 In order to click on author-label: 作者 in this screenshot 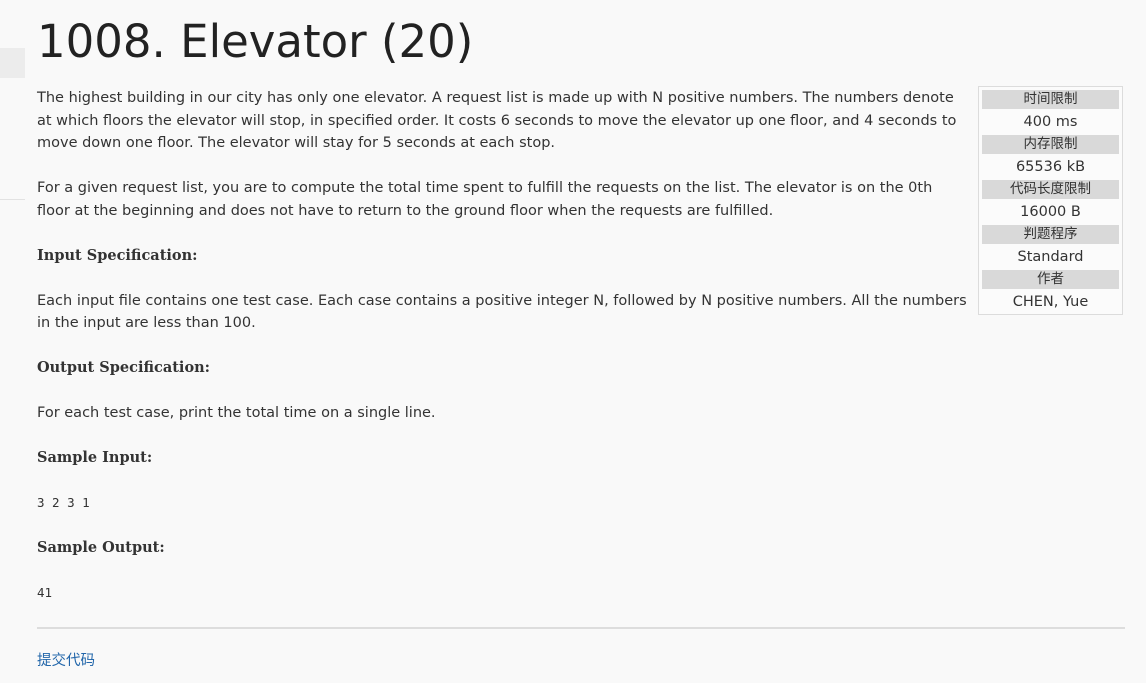, I will do `click(1050, 279)`.